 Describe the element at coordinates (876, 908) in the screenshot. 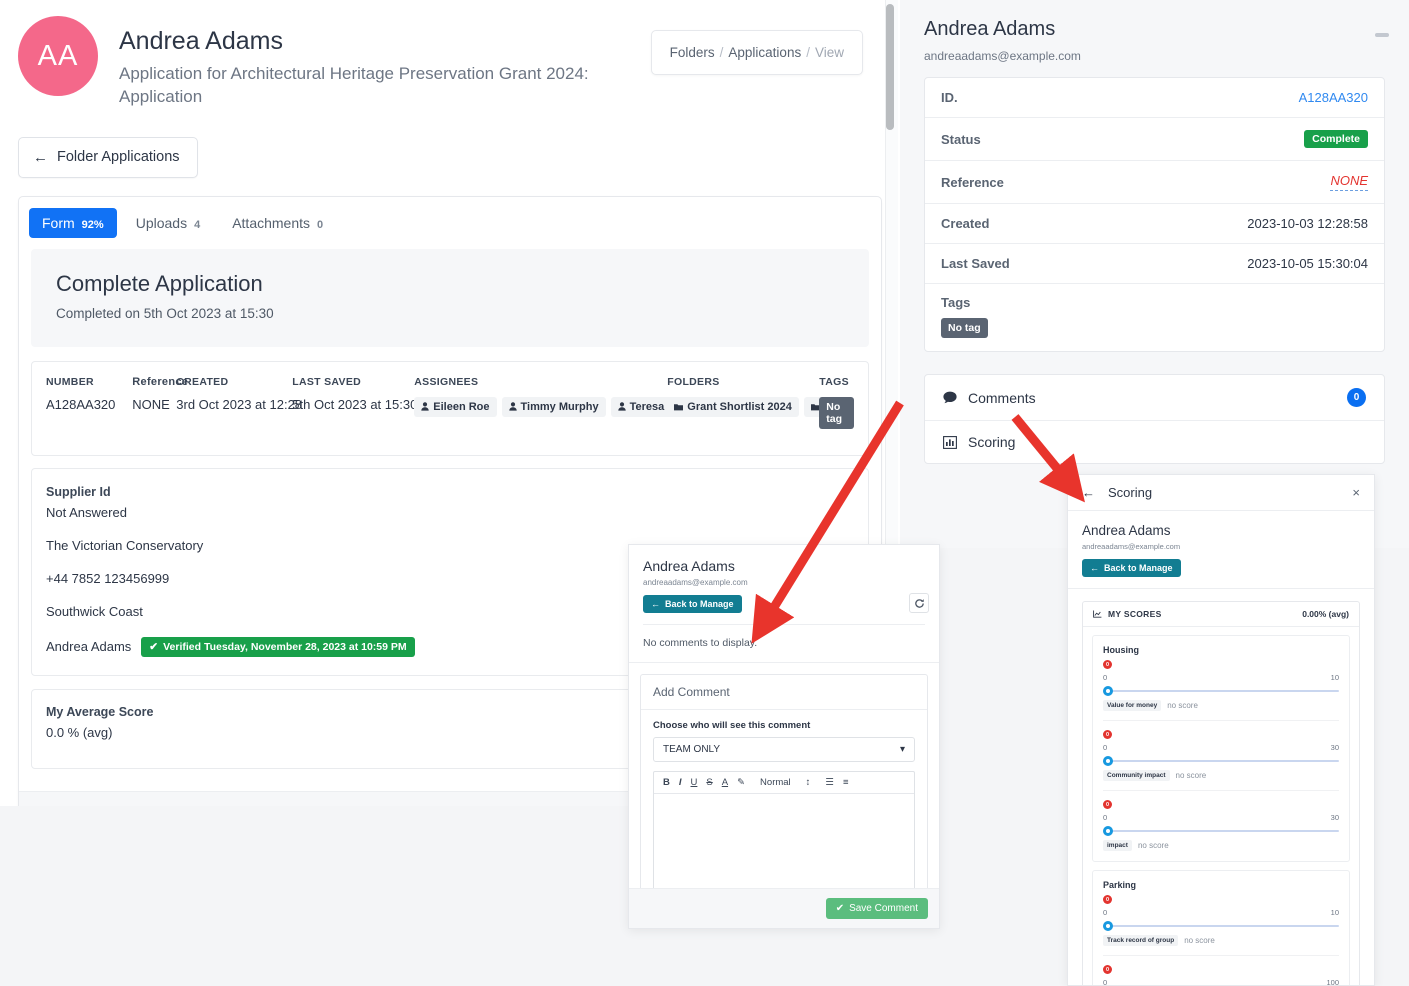

I see `save-comment-button: ✔ Save Comment` at that location.